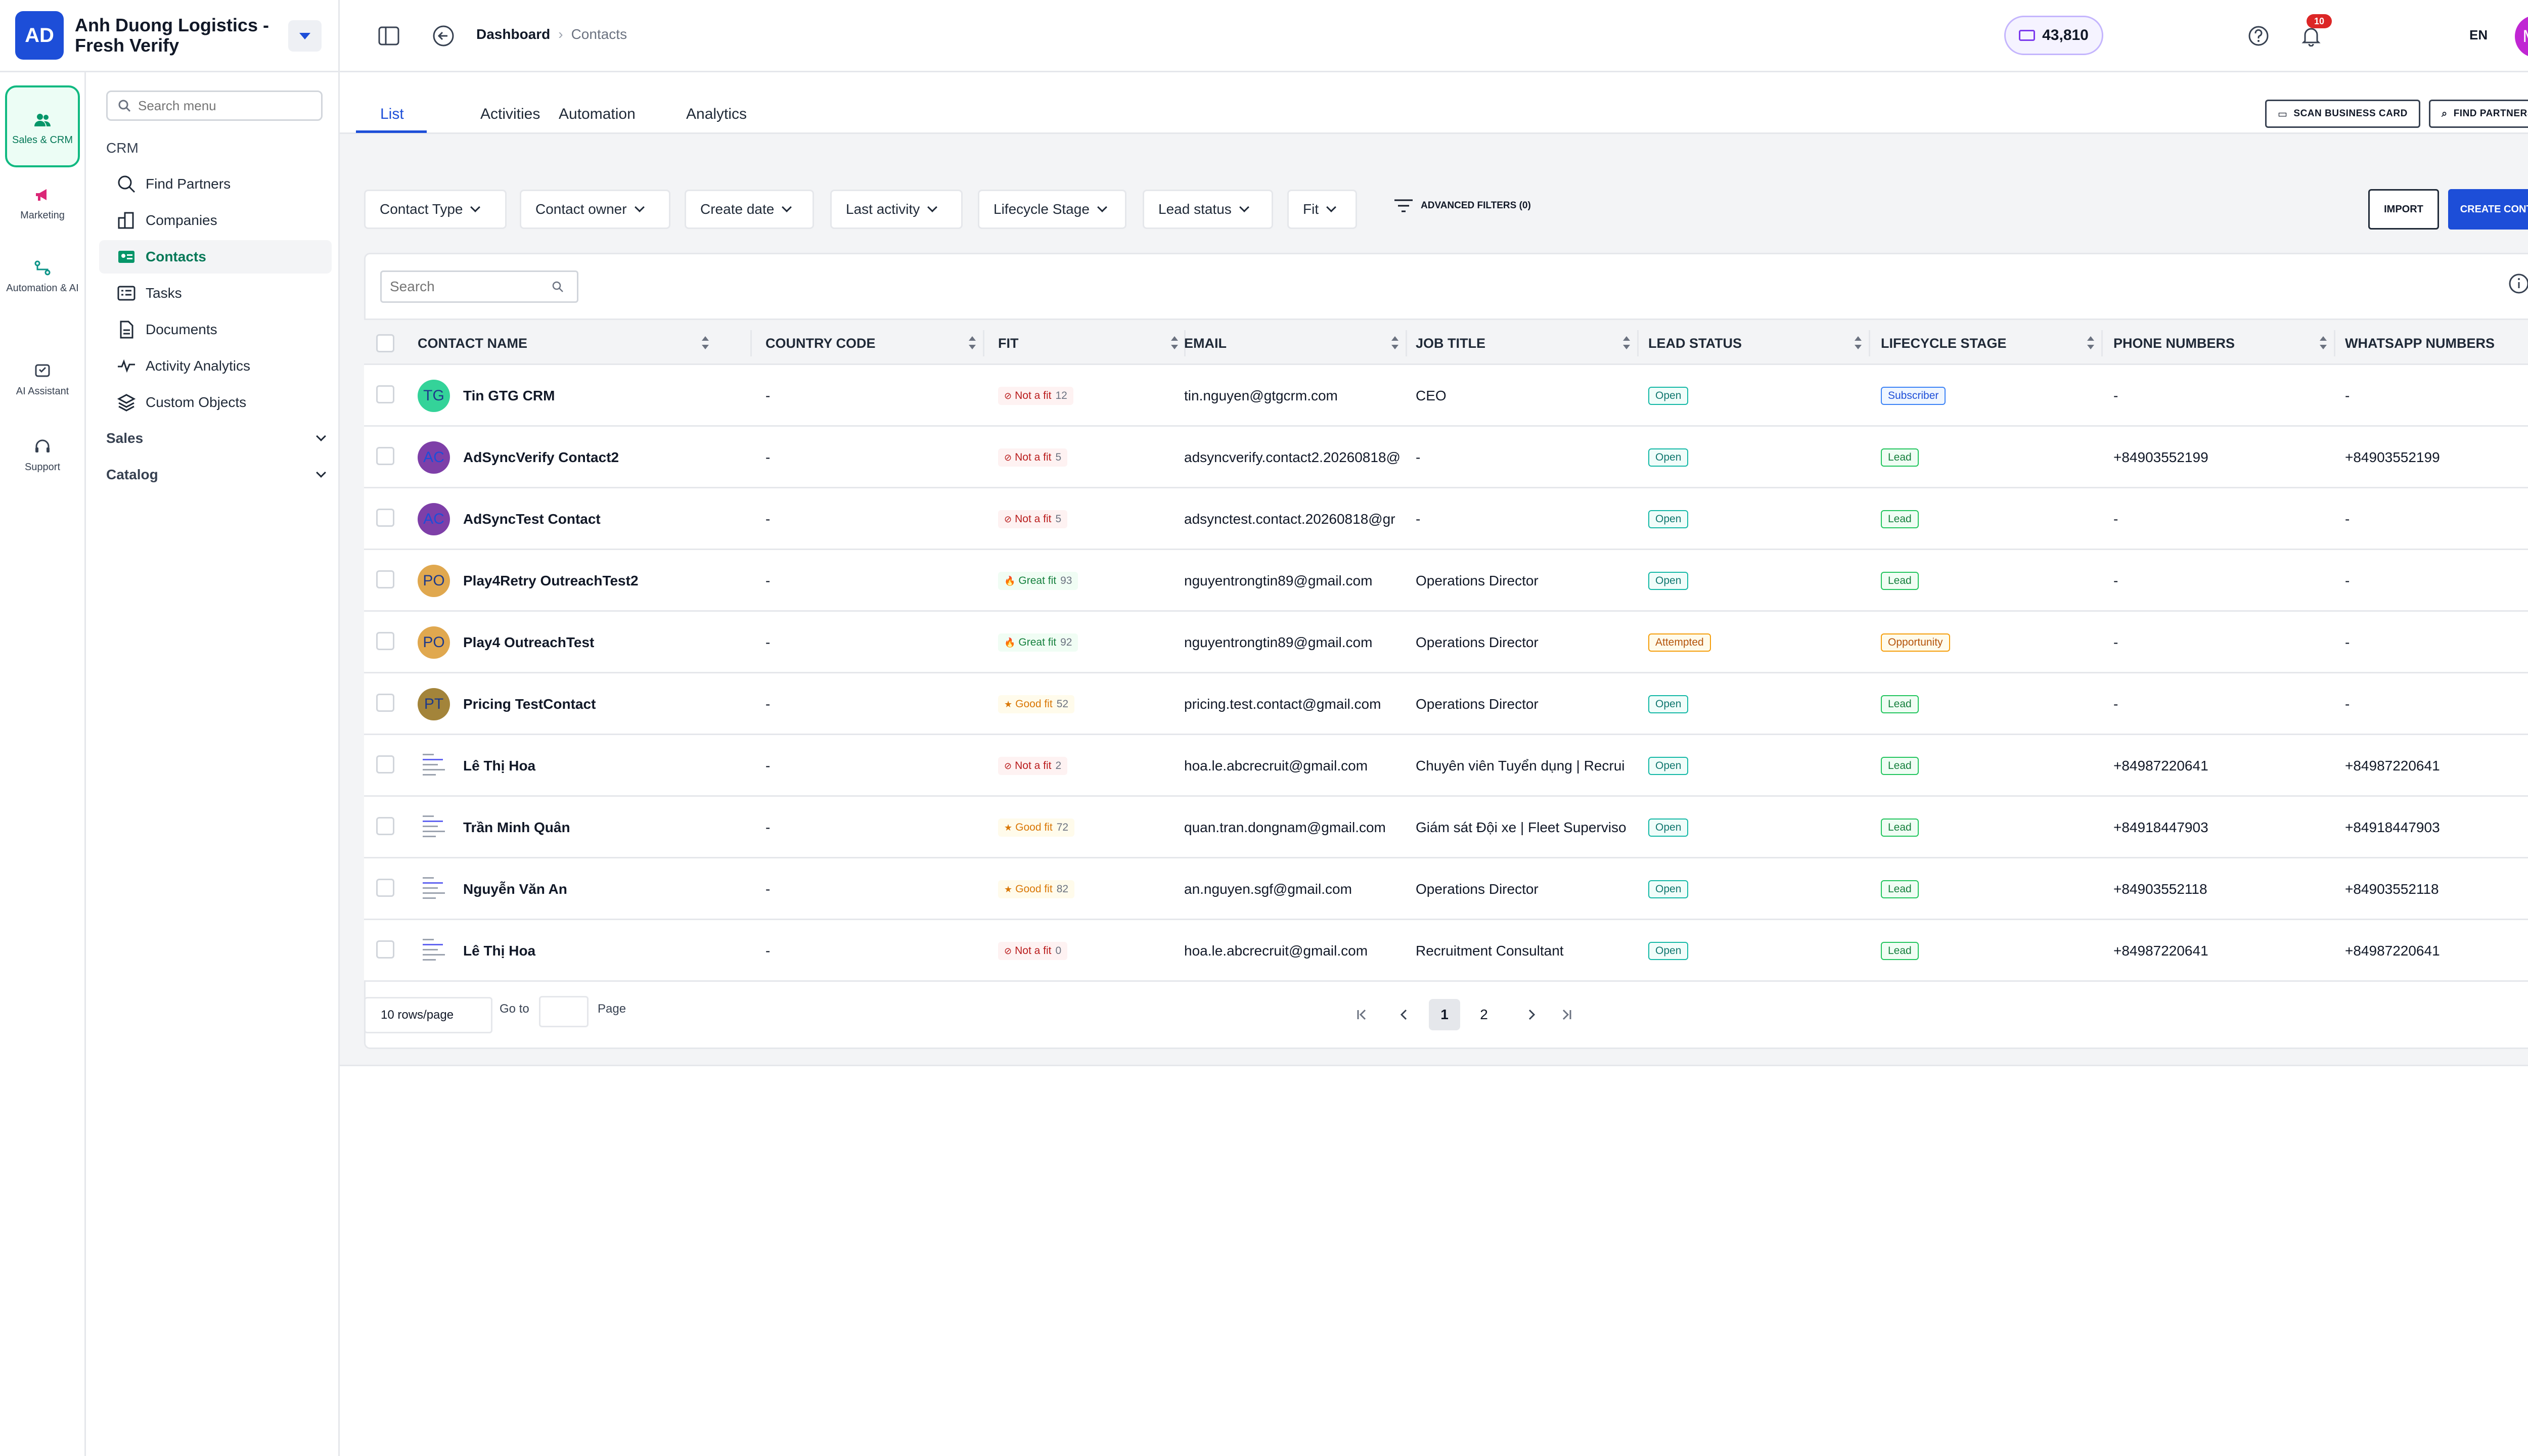 The image size is (2528, 1456). I want to click on column-header-email: EMAIL, so click(1295, 343).